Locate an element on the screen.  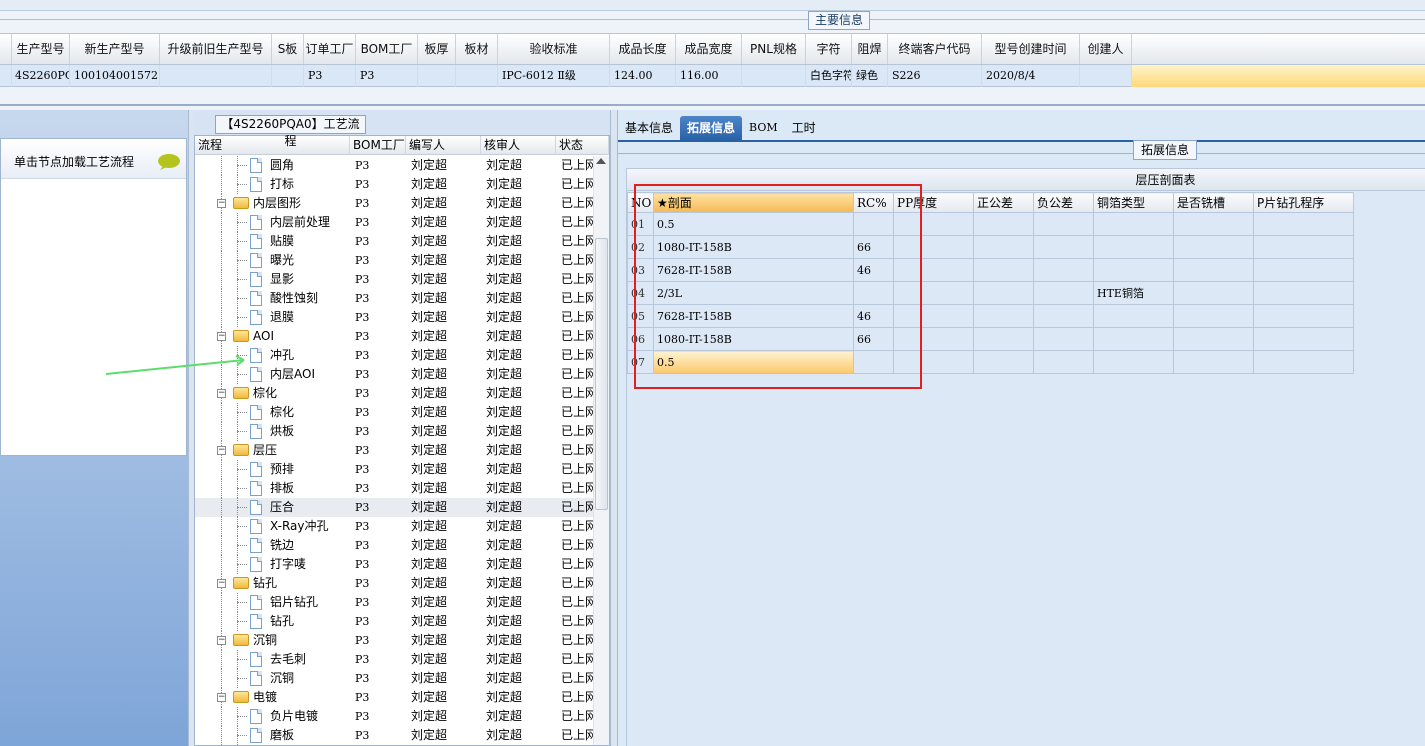
main-col-header-7: 板厚 is located at coordinates (437, 49).